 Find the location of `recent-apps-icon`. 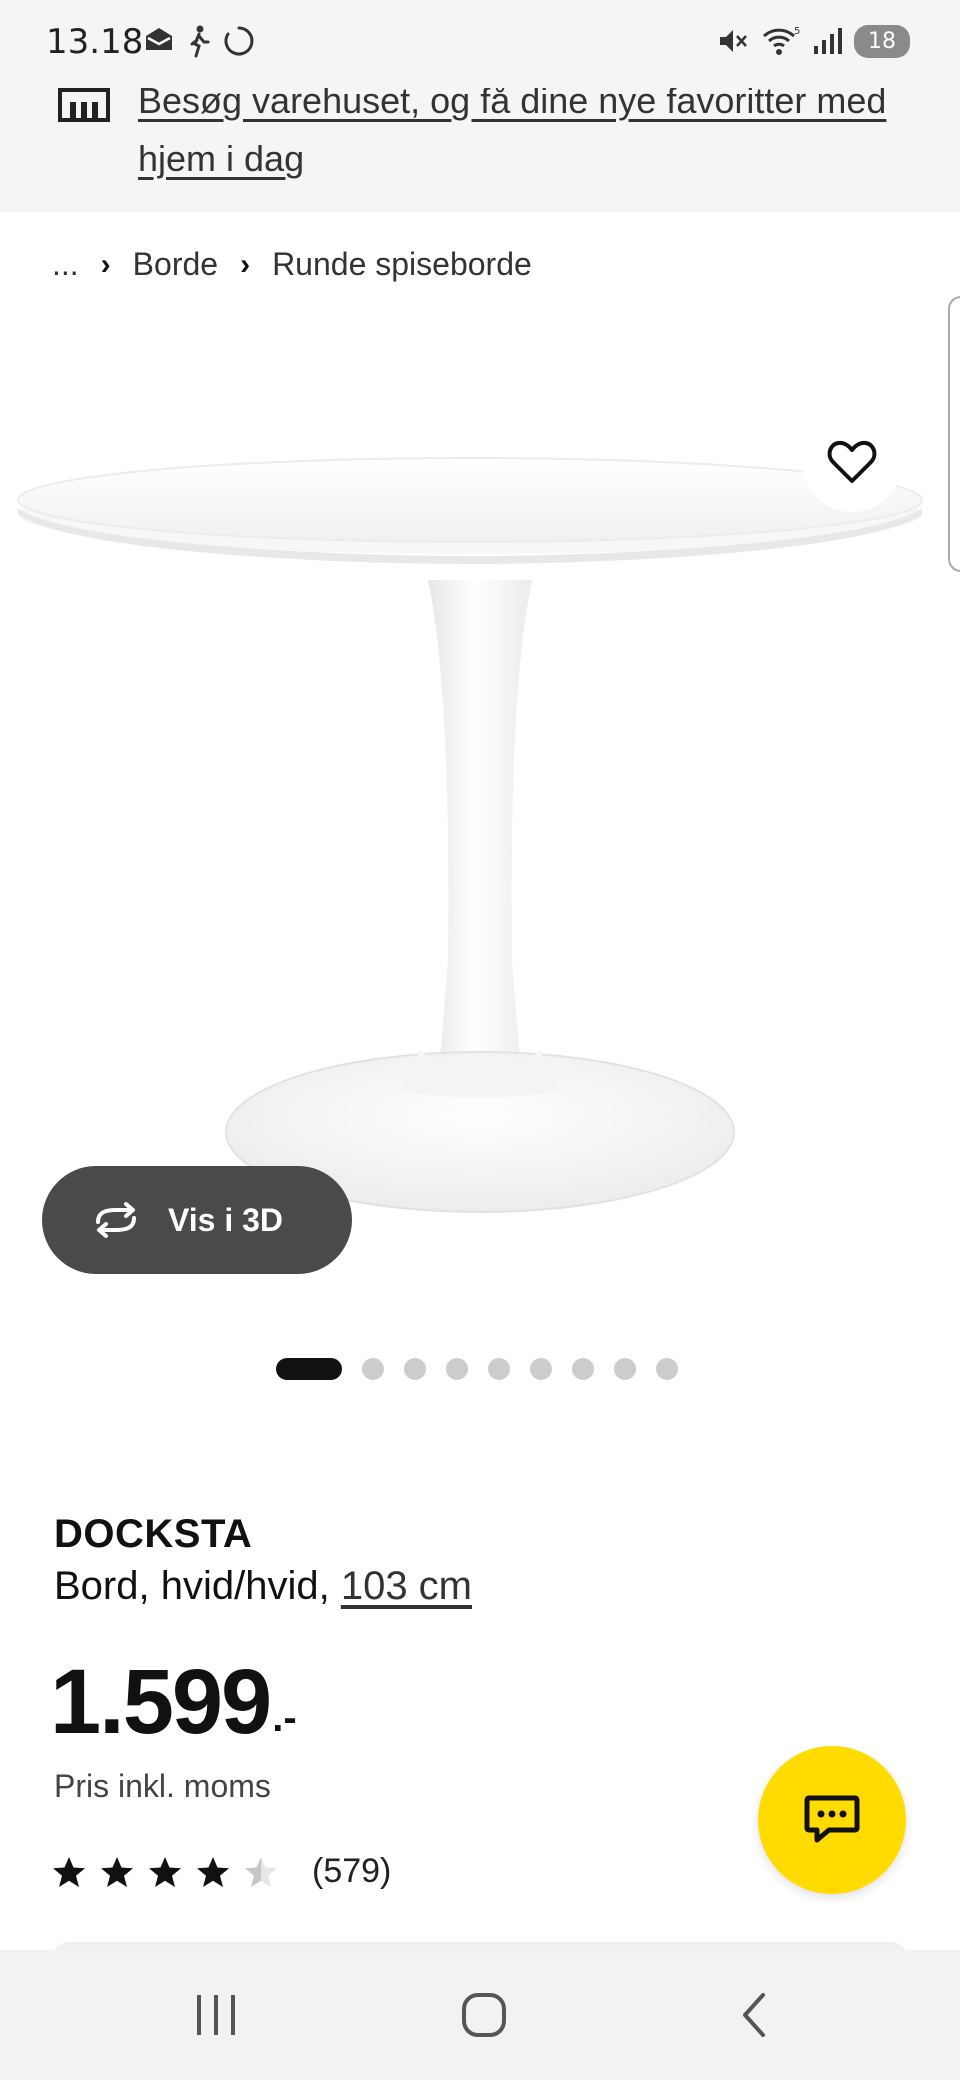

recent-apps-icon is located at coordinates (216, 2015).